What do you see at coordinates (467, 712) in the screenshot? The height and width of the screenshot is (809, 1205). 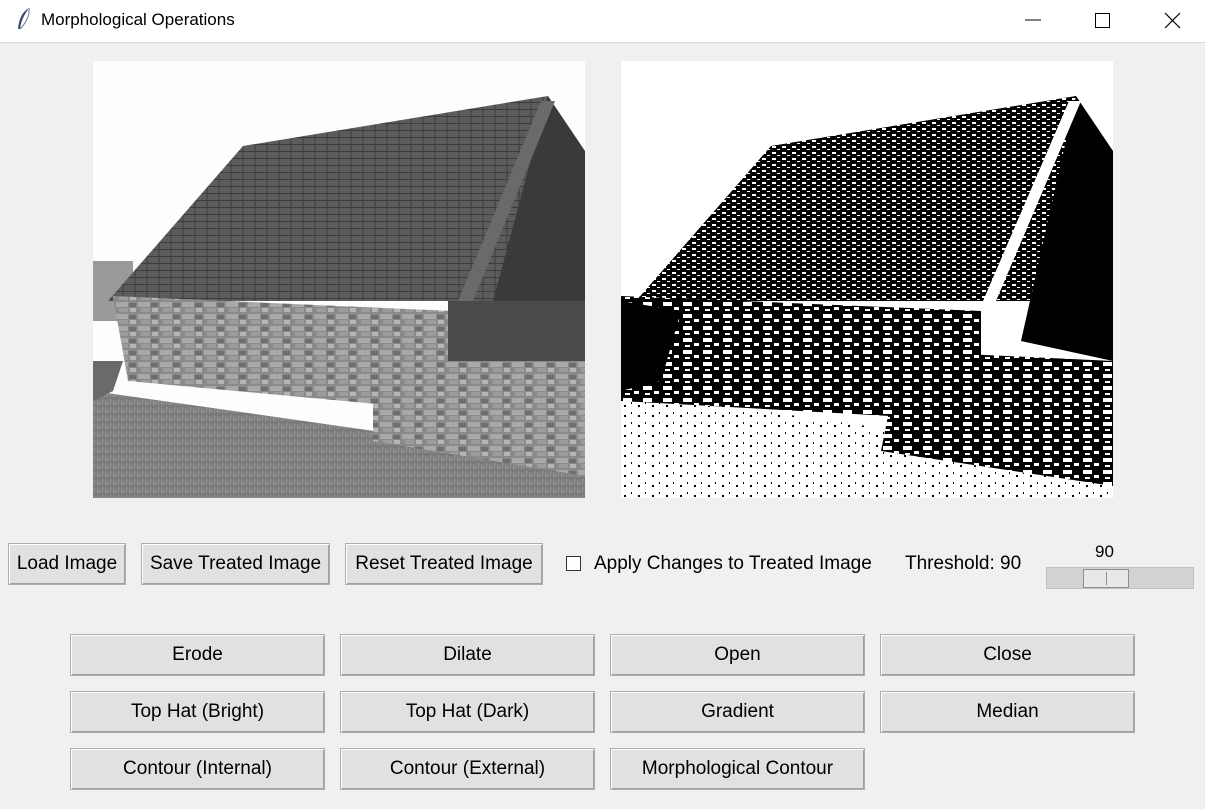 I see `top-hat-dark-button: Top Hat (Dark)` at bounding box center [467, 712].